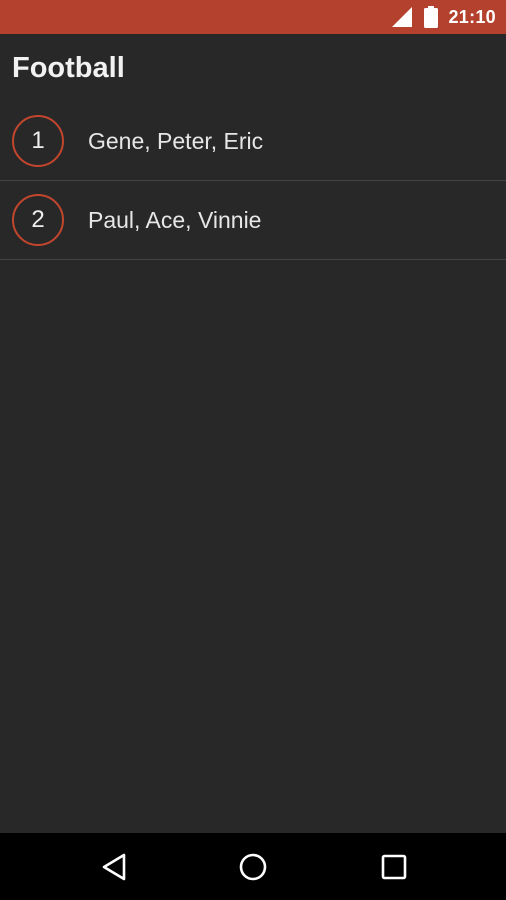 The width and height of the screenshot is (506, 900). I want to click on team-players-label: Paul, Ace, Vinnie, so click(175, 219).